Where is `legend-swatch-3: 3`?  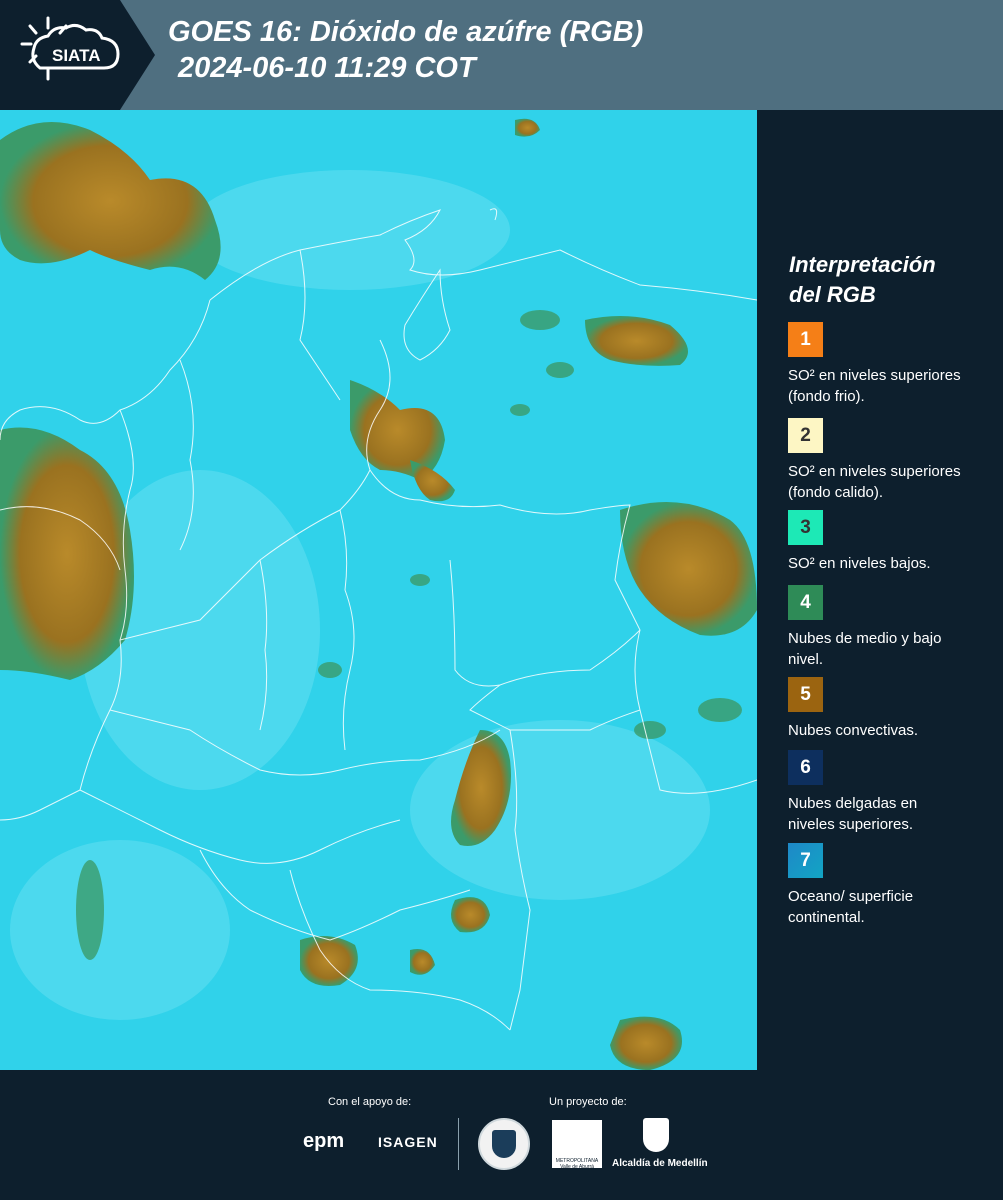
legend-swatch-3: 3 is located at coordinates (805, 527).